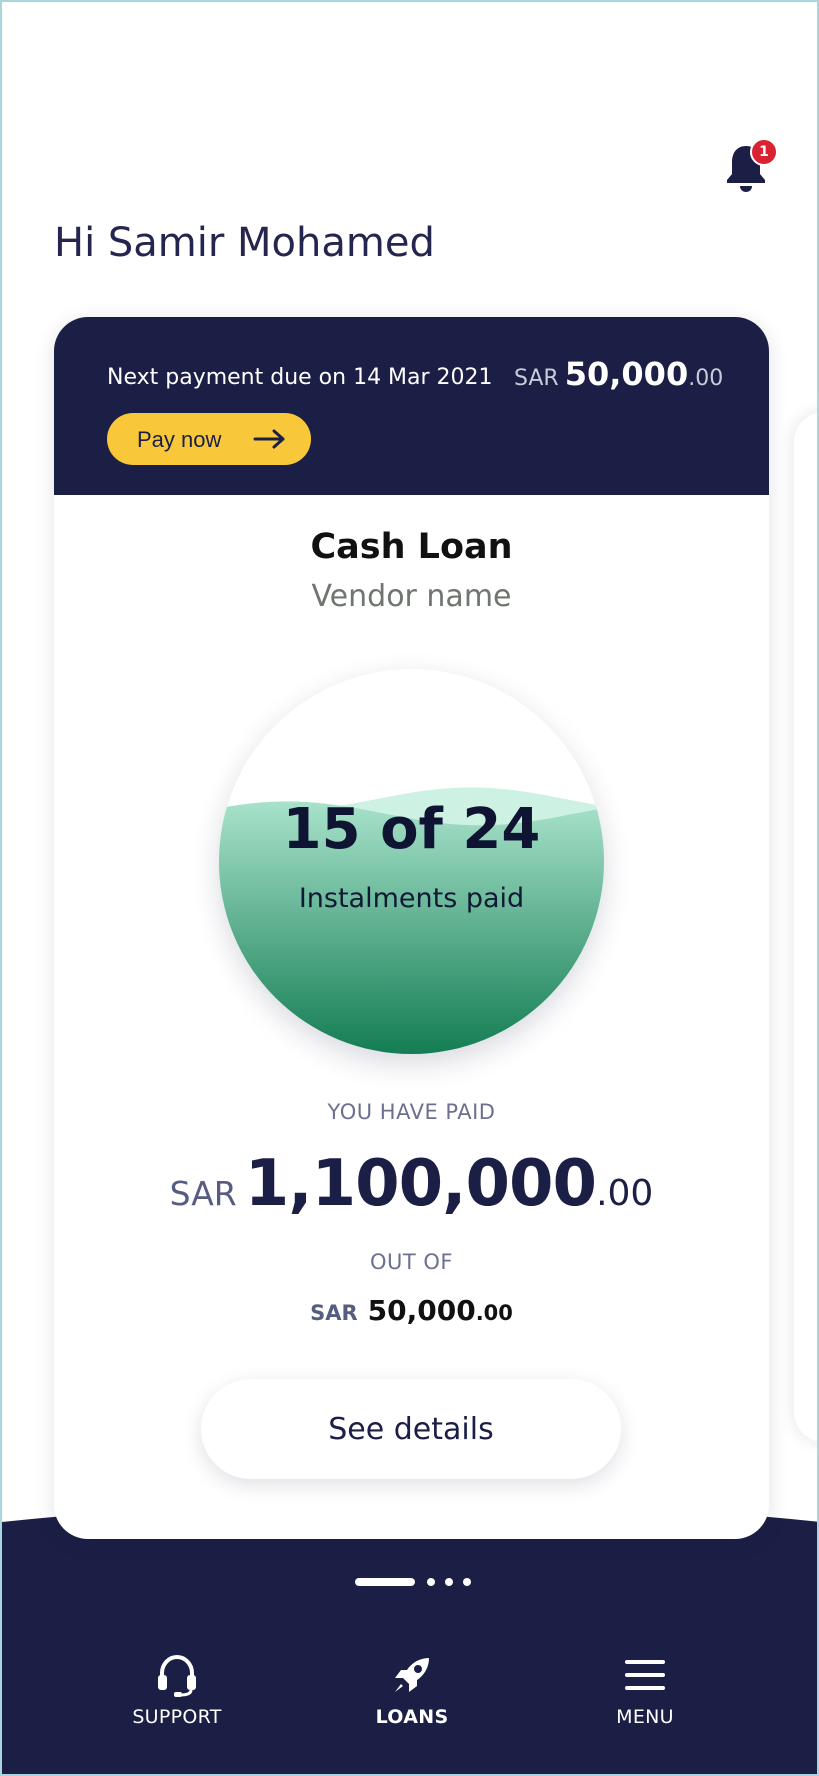 The image size is (819, 1776). I want to click on total-loan-amount: SAR 50,000.00, so click(411, 1310).